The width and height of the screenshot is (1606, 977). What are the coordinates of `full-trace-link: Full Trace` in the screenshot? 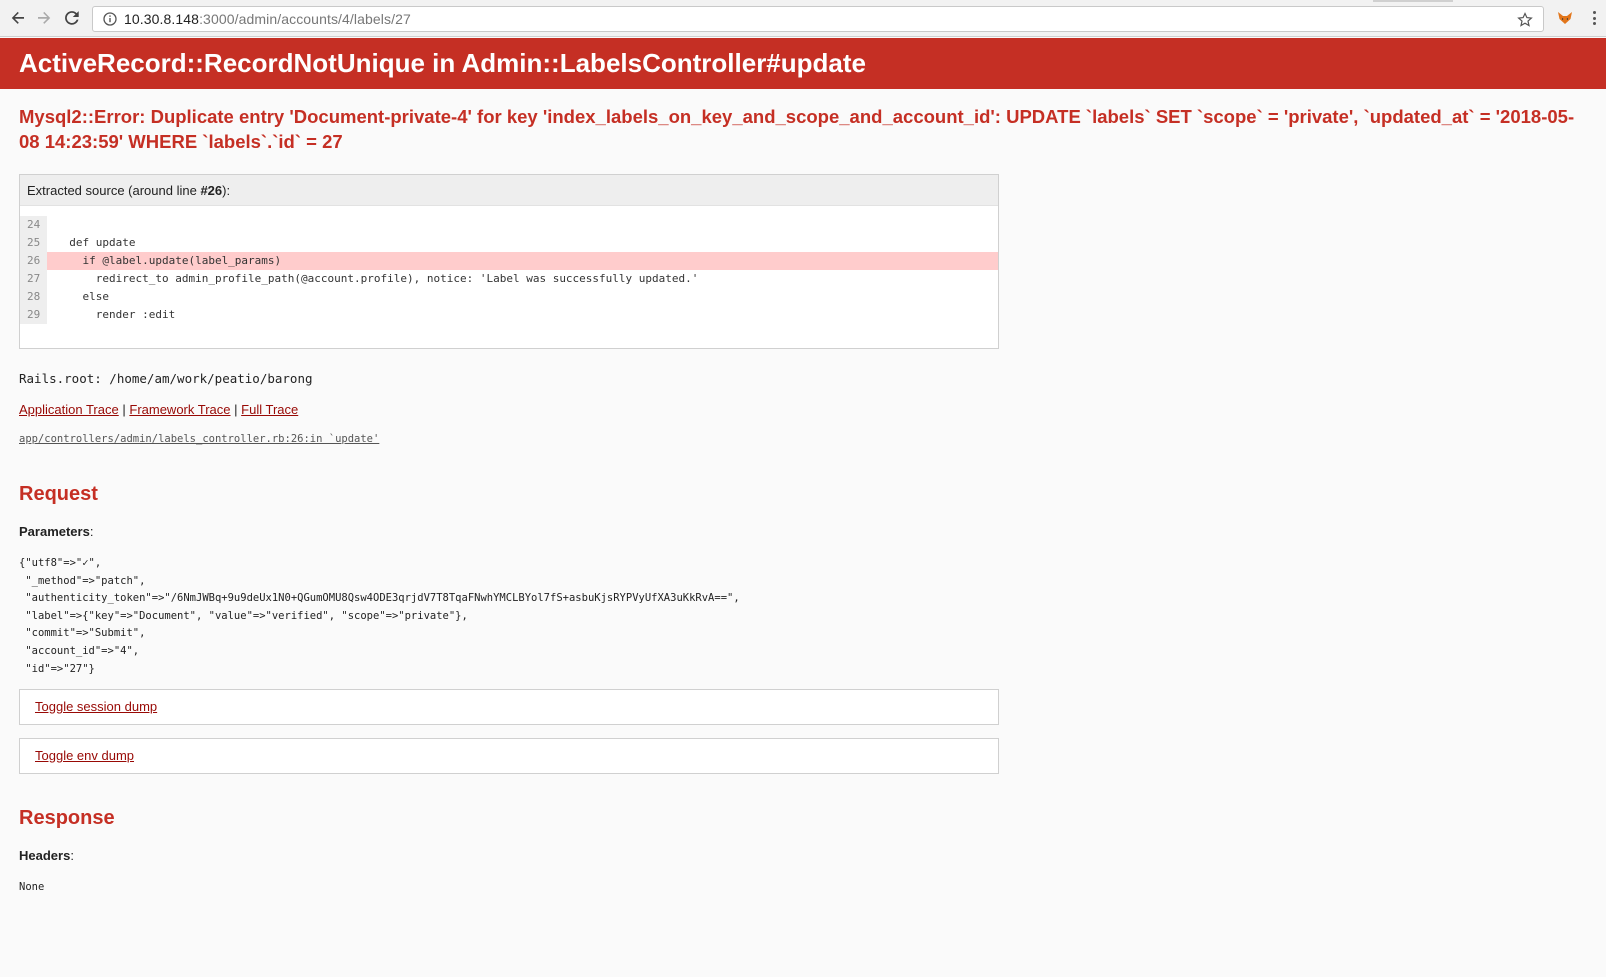 It's located at (269, 409).